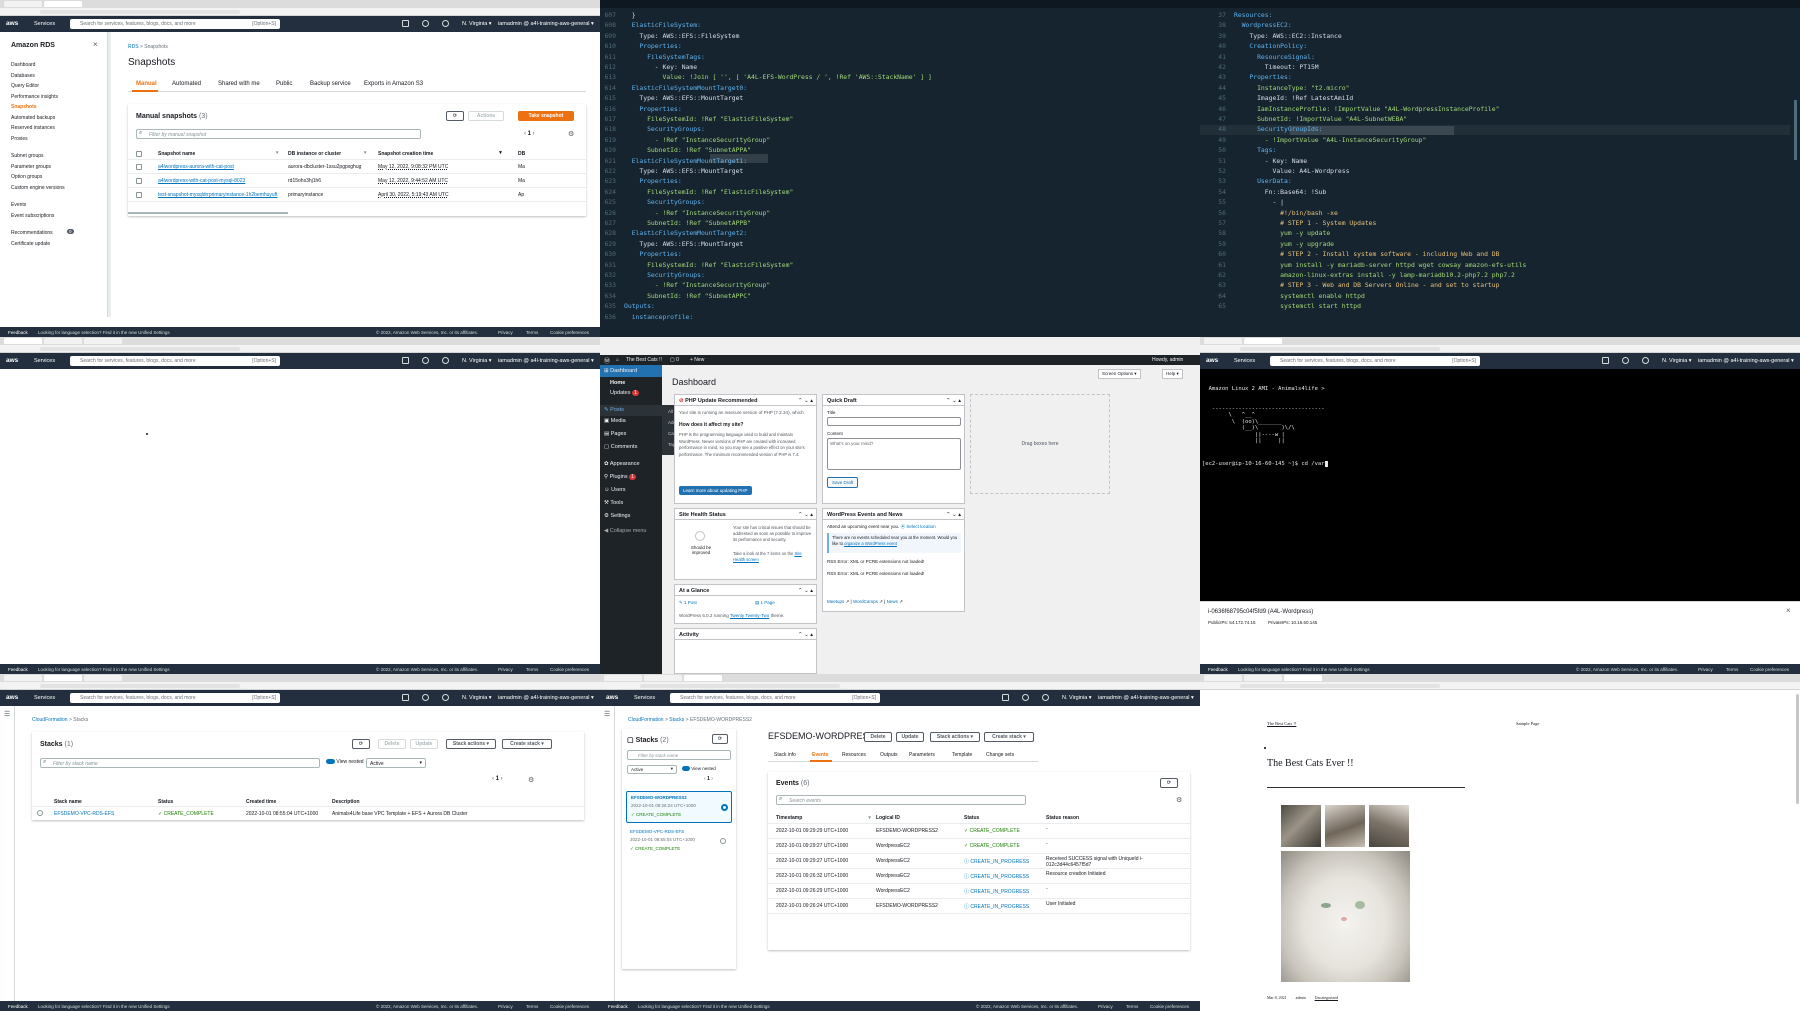  I want to click on sidebar-item-events: Events, so click(18, 205).